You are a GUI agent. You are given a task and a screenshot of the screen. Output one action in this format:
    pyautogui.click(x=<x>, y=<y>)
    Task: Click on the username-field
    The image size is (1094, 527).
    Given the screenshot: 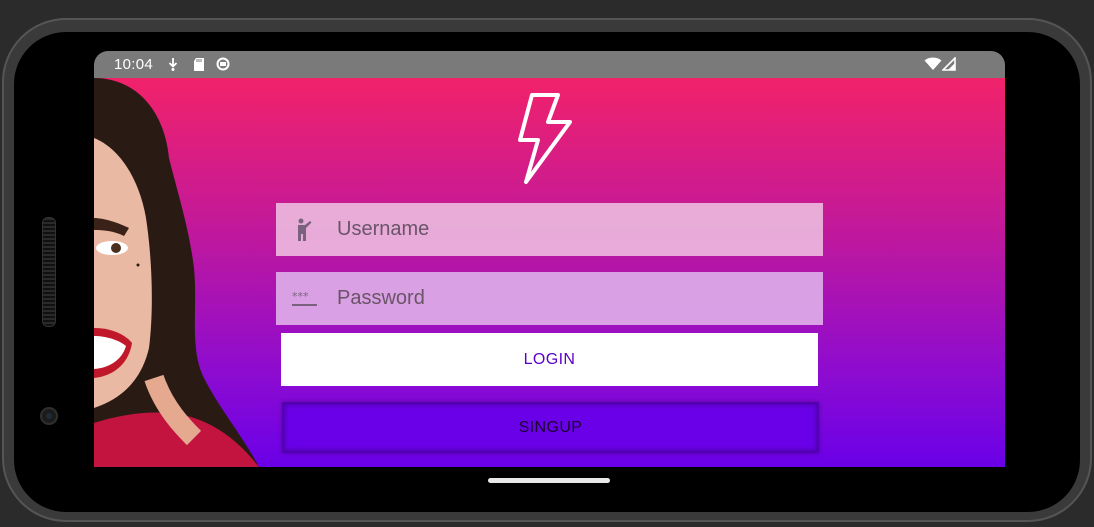 What is the action you would take?
    pyautogui.click(x=549, y=229)
    